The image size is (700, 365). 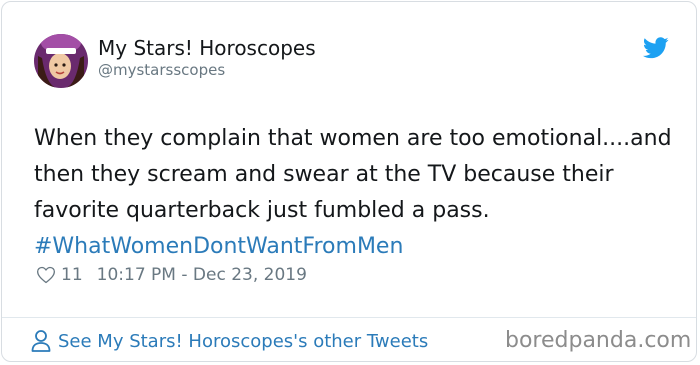 I want to click on see-other-tweets-link: See My Stars! Horoscopes's other Tweets, so click(x=229, y=341).